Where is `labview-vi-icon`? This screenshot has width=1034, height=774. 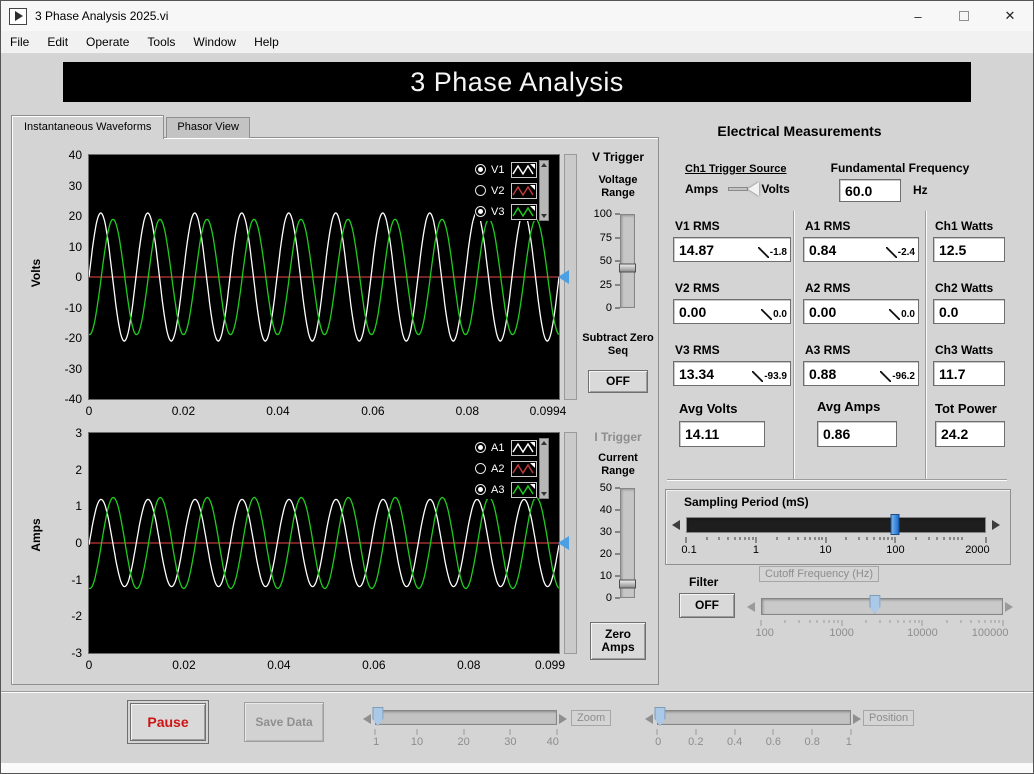 labview-vi-icon is located at coordinates (18, 16).